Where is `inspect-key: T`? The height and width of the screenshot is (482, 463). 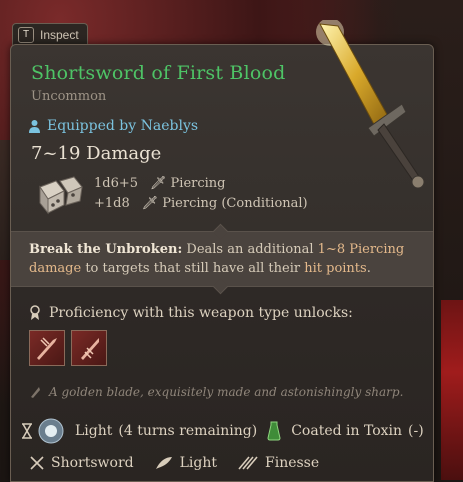
inspect-key: T is located at coordinates (26, 35).